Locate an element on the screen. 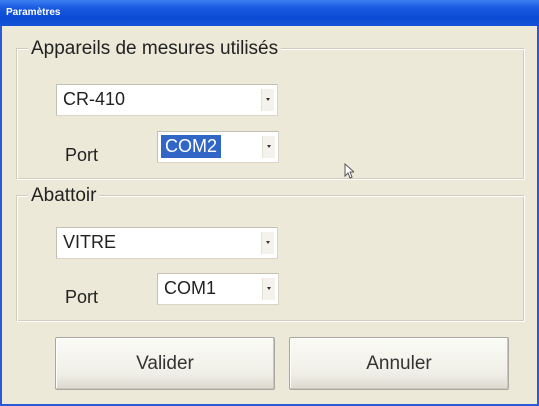  slaughterhouse-port-select-dropdown-button is located at coordinates (268, 289).